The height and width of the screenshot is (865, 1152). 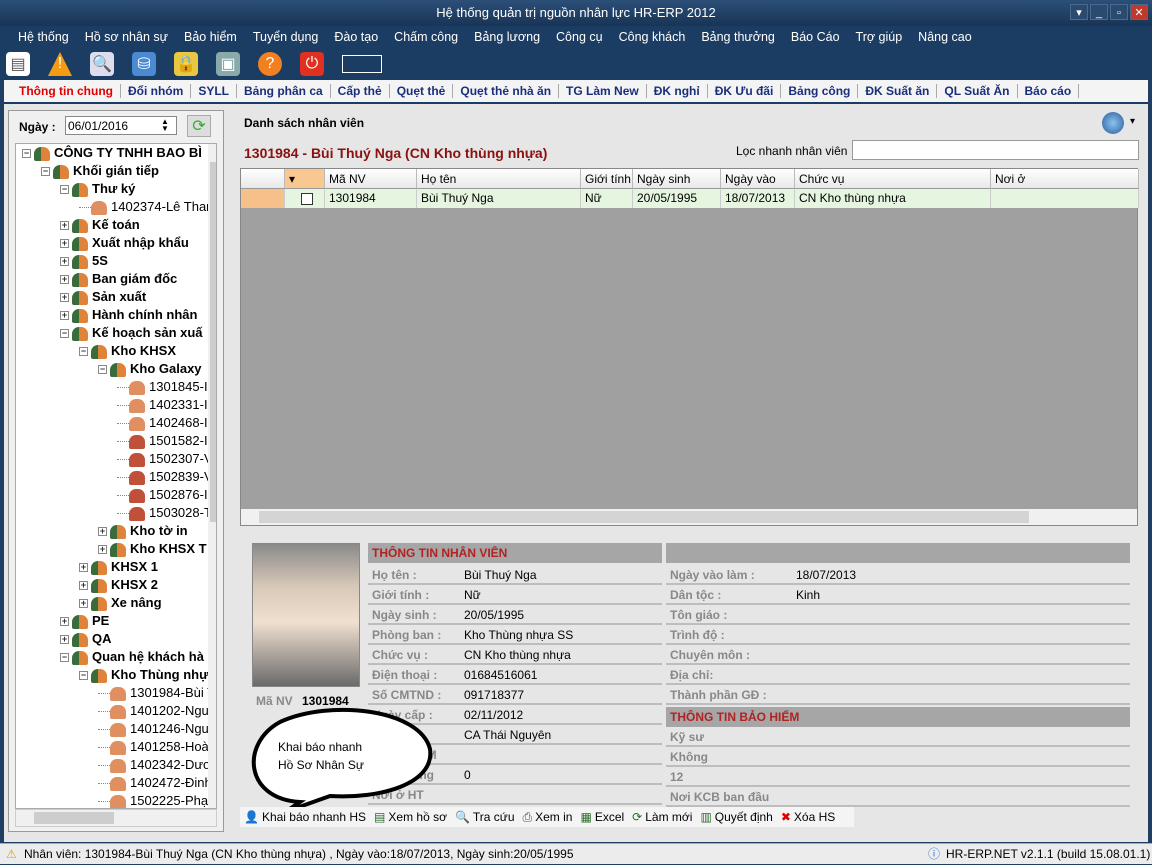 I want to click on menu-item: Công khách, so click(x=652, y=37).